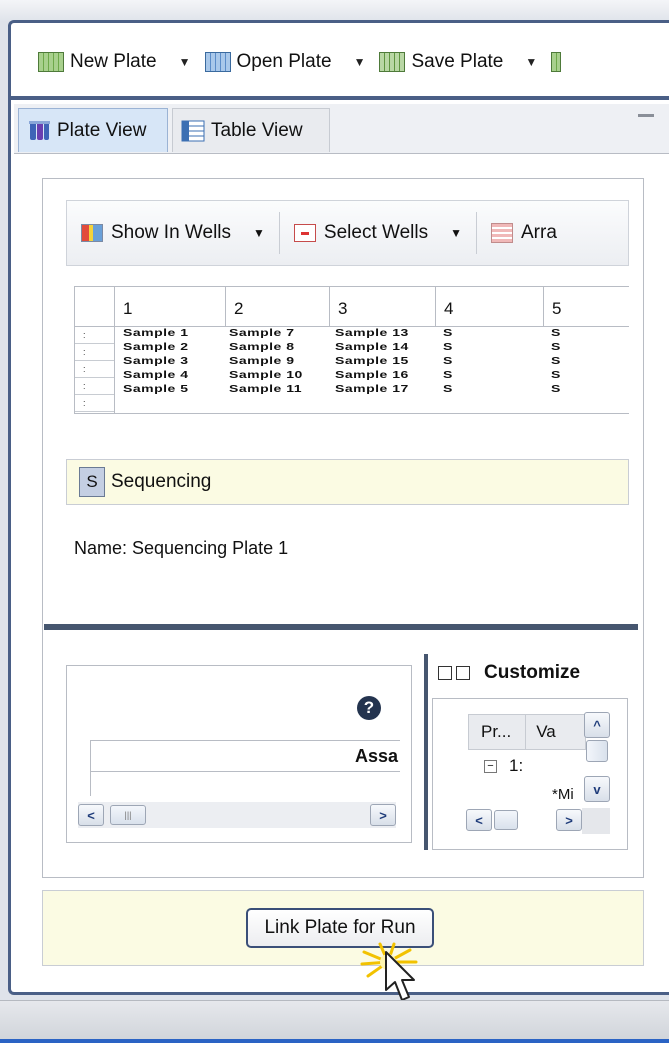 The height and width of the screenshot is (1043, 669). I want to click on well-cell: Sample 15, so click(387, 360).